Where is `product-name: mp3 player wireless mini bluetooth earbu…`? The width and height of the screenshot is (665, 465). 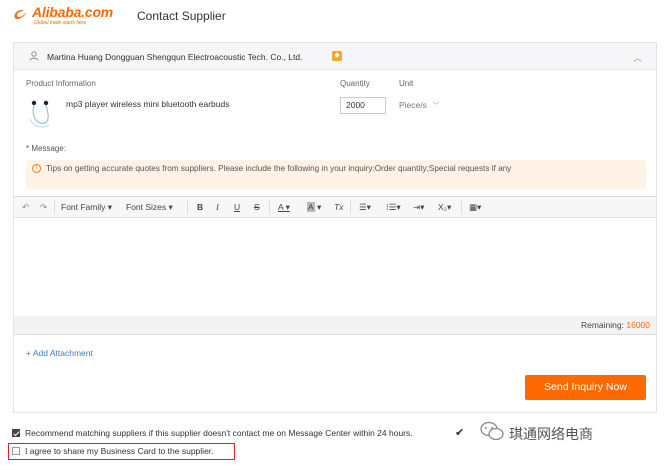
product-name: mp3 player wireless mini bluetooth earbu… is located at coordinates (148, 104).